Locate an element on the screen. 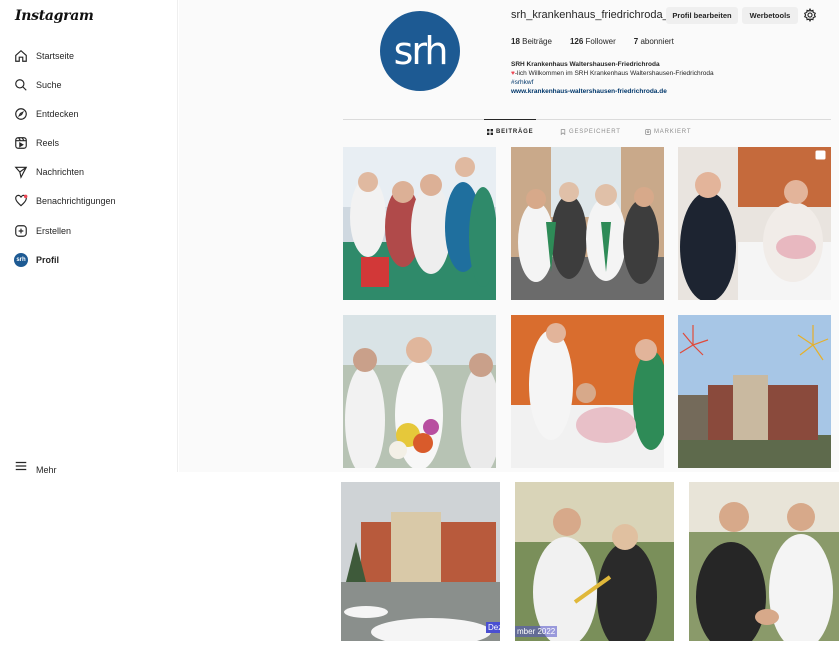 This screenshot has height=645, width=839. compass-icon is located at coordinates (21, 114).